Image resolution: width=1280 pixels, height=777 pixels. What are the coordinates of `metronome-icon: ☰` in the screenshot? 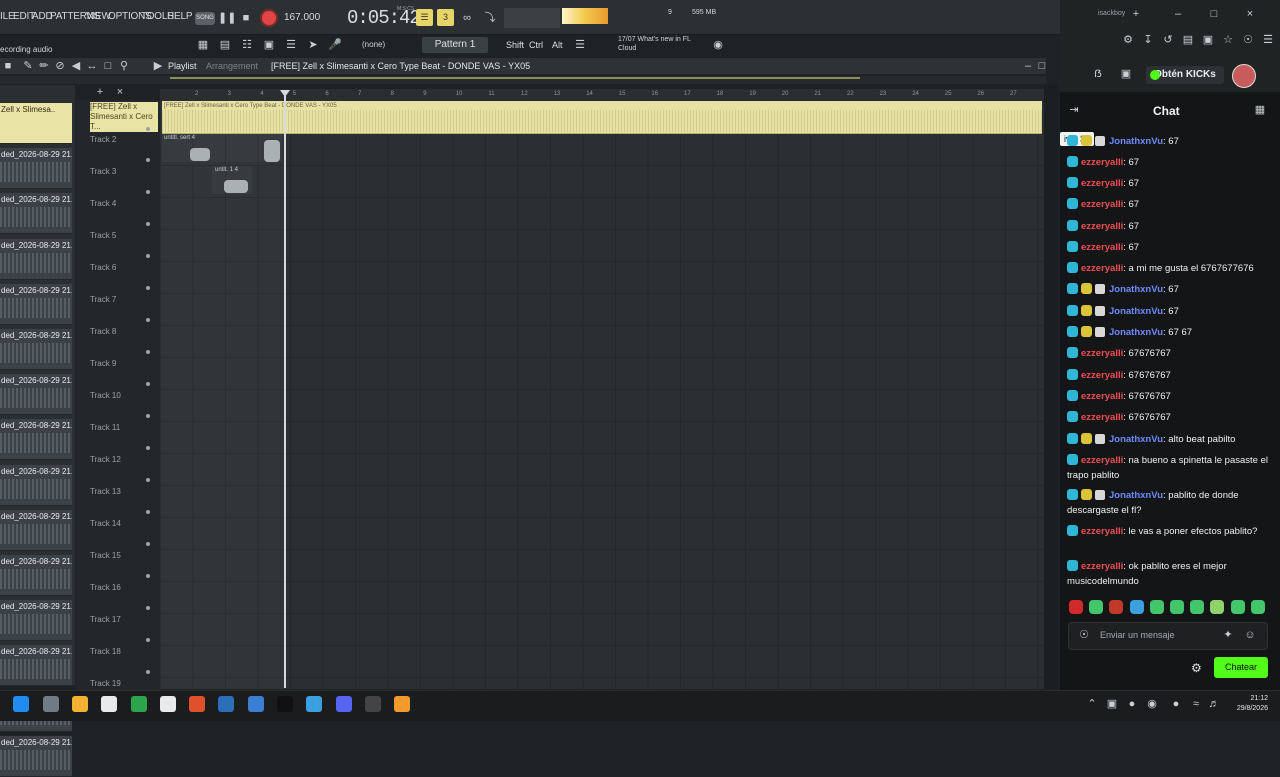 It's located at (424, 17).